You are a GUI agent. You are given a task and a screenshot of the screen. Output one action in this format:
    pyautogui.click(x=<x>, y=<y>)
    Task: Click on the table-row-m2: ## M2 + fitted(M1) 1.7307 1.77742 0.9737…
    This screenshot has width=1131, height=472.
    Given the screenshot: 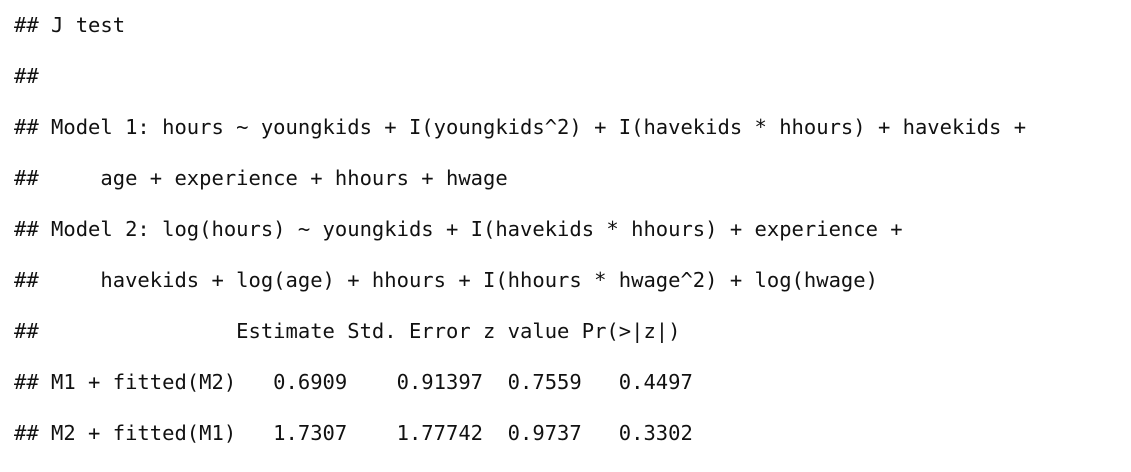 What is the action you would take?
    pyautogui.click(x=353, y=433)
    